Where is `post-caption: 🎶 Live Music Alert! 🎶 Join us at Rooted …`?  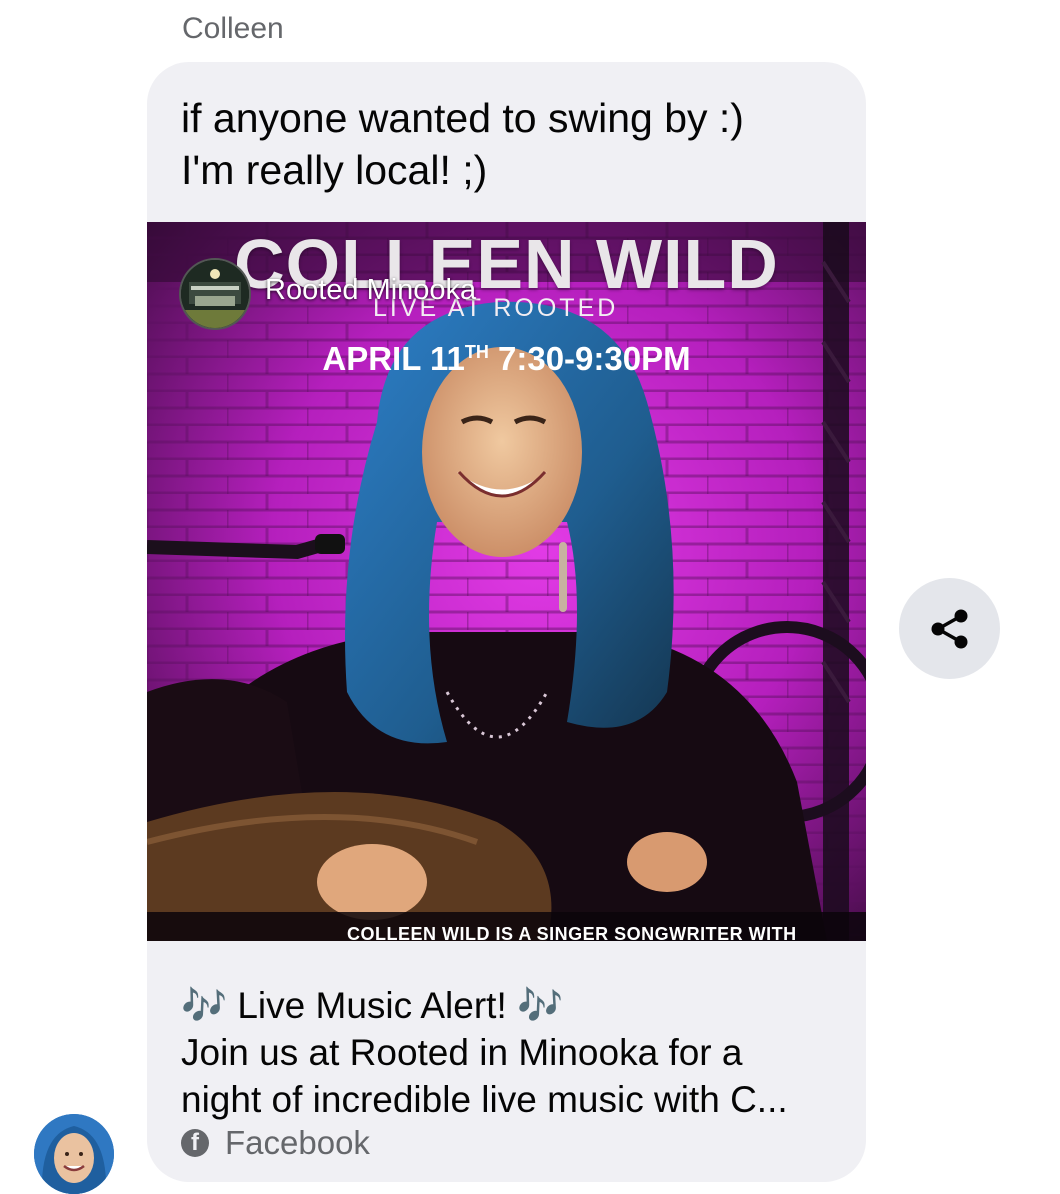 post-caption: 🎶 Live Music Alert! 🎶 Join us at Rooted … is located at coordinates (511, 1052).